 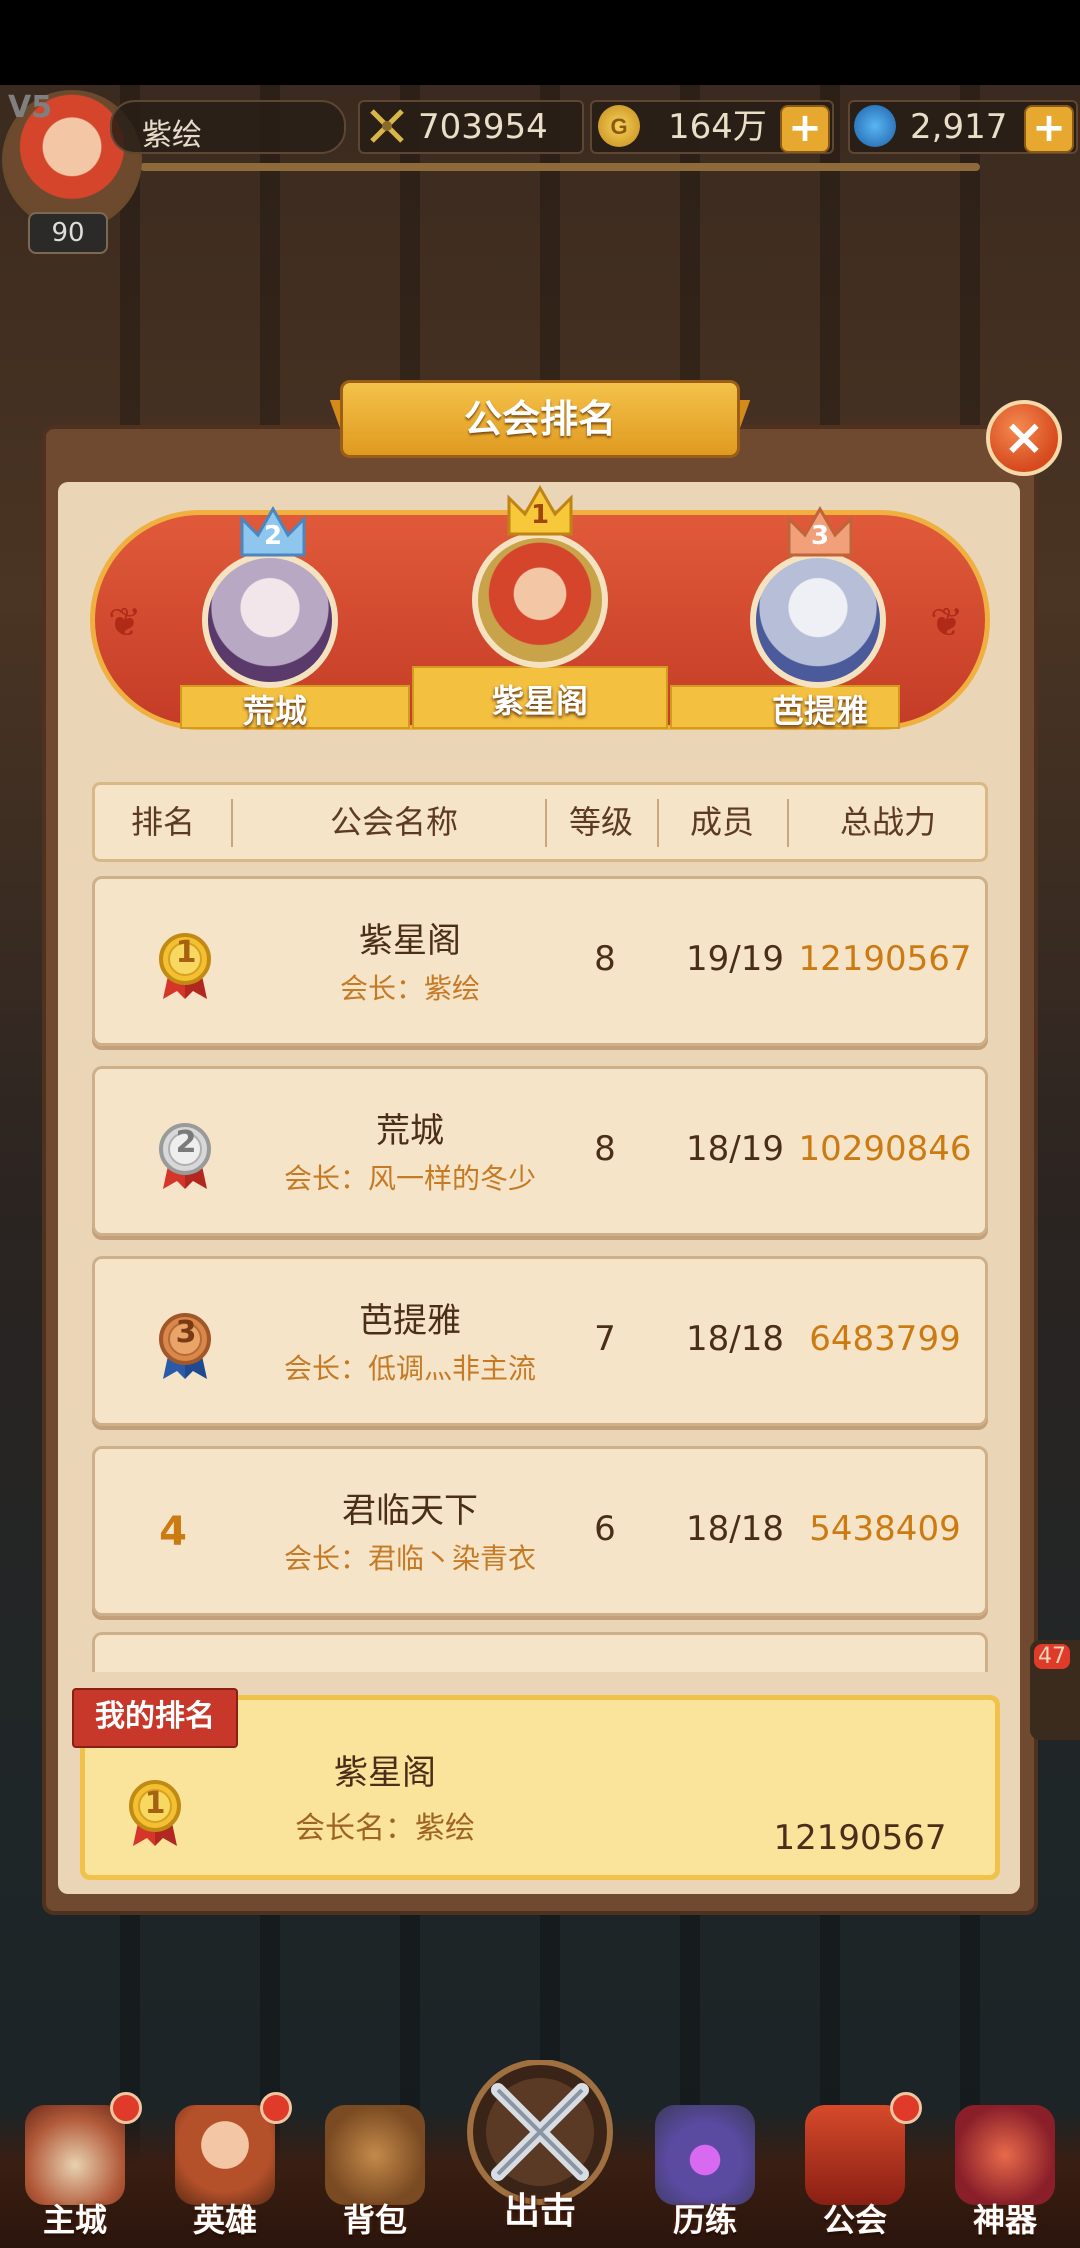 I want to click on podium-name-1: 紫星阁, so click(x=539, y=701).